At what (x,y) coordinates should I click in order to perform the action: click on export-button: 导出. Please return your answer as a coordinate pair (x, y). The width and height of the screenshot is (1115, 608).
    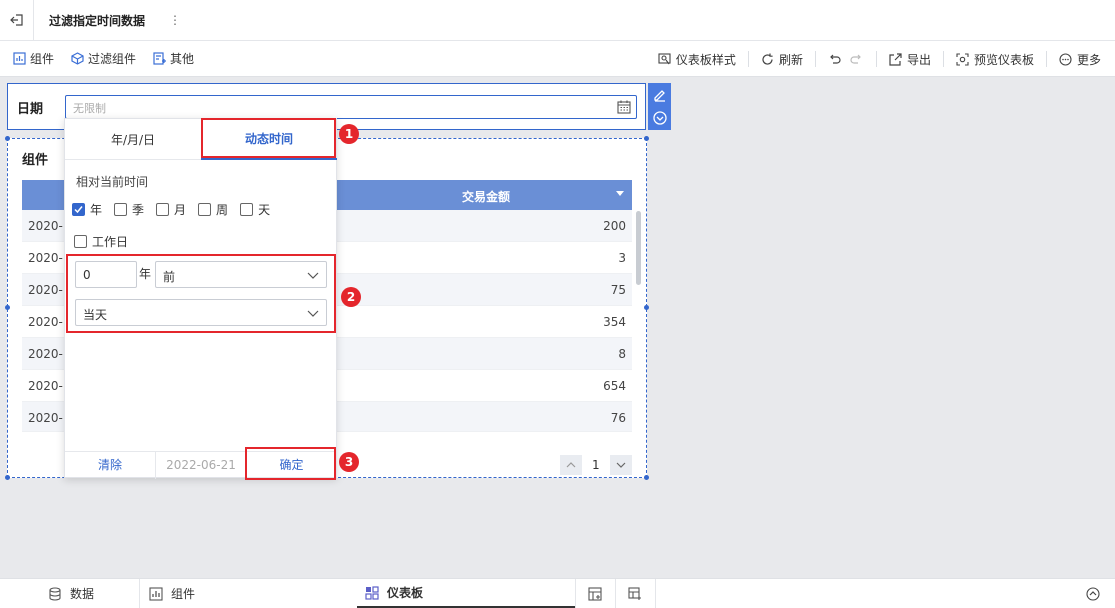
    Looking at the image, I should click on (910, 59).